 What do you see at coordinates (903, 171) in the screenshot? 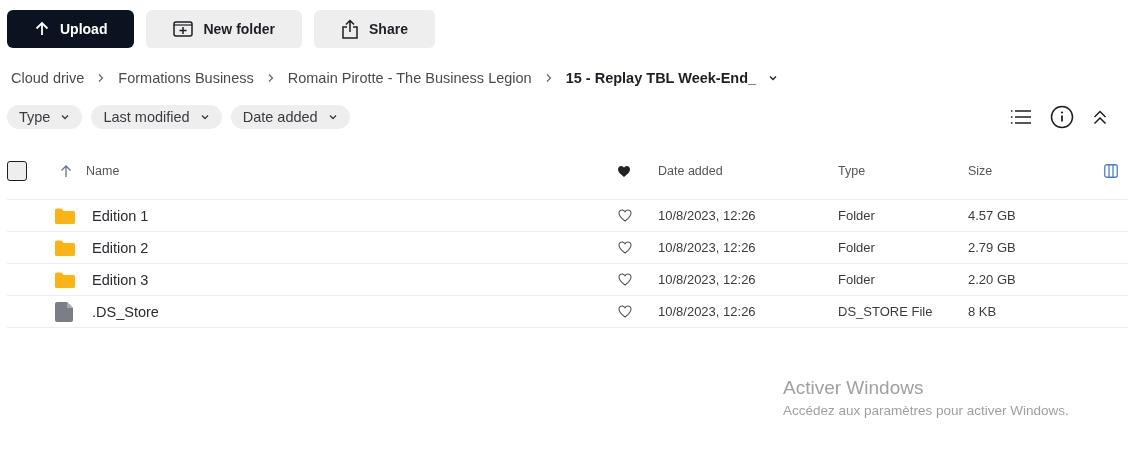
I see `column-header: Type` at bounding box center [903, 171].